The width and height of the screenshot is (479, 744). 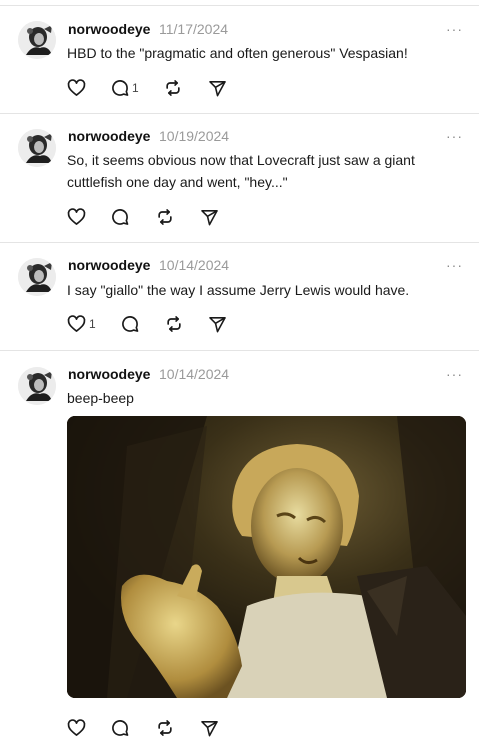 I want to click on post-text: beep-beep, so click(x=100, y=398).